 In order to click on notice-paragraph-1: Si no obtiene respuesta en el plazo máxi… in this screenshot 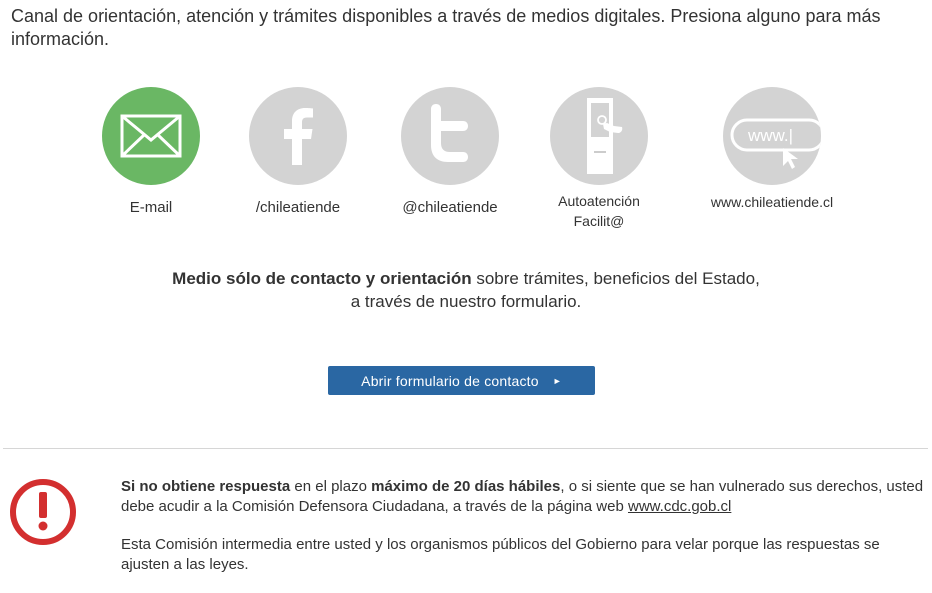, I will do `click(523, 497)`.